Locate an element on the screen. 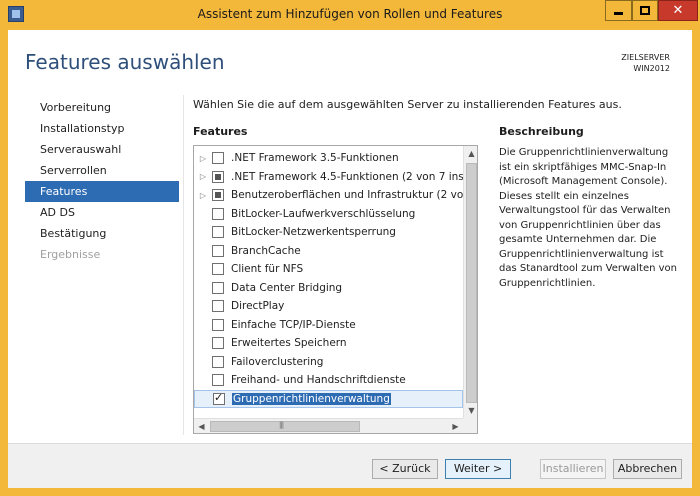 The image size is (700, 496). feature-label: BranchCache is located at coordinates (266, 250).